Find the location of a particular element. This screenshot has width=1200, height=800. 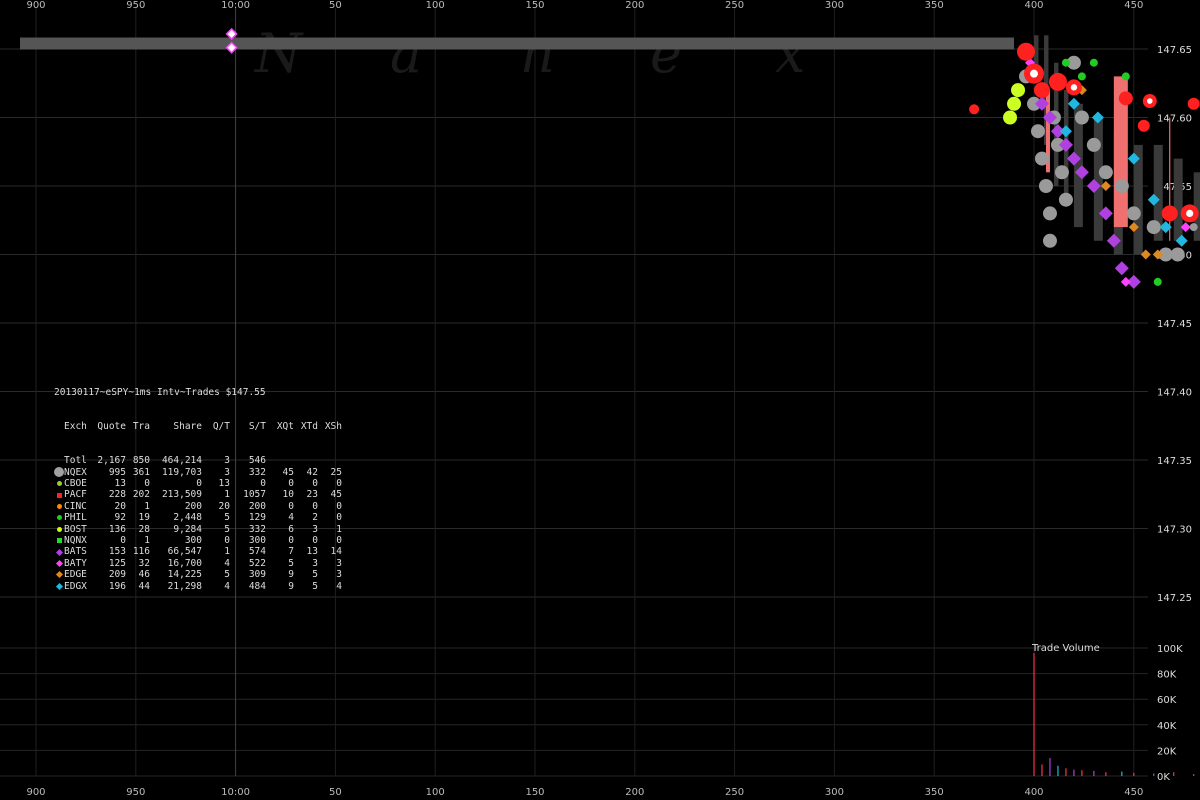

stats-row: EDGE 209 46 14,225 5 309 9 5 3 is located at coordinates (198, 574).